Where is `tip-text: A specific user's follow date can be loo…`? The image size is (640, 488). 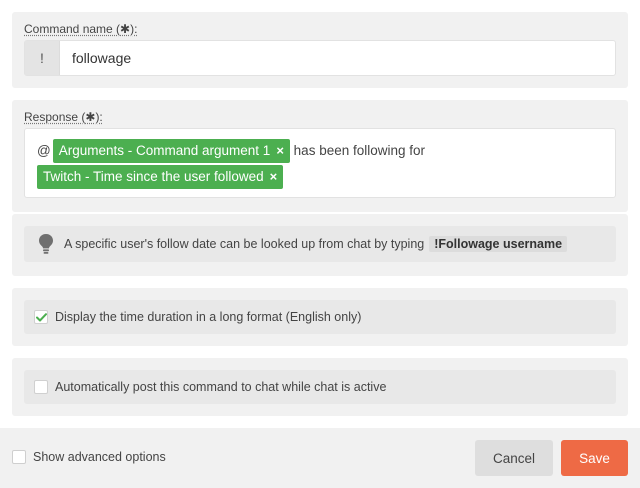
tip-text: A specific user's follow date can be loo… is located at coordinates (244, 244).